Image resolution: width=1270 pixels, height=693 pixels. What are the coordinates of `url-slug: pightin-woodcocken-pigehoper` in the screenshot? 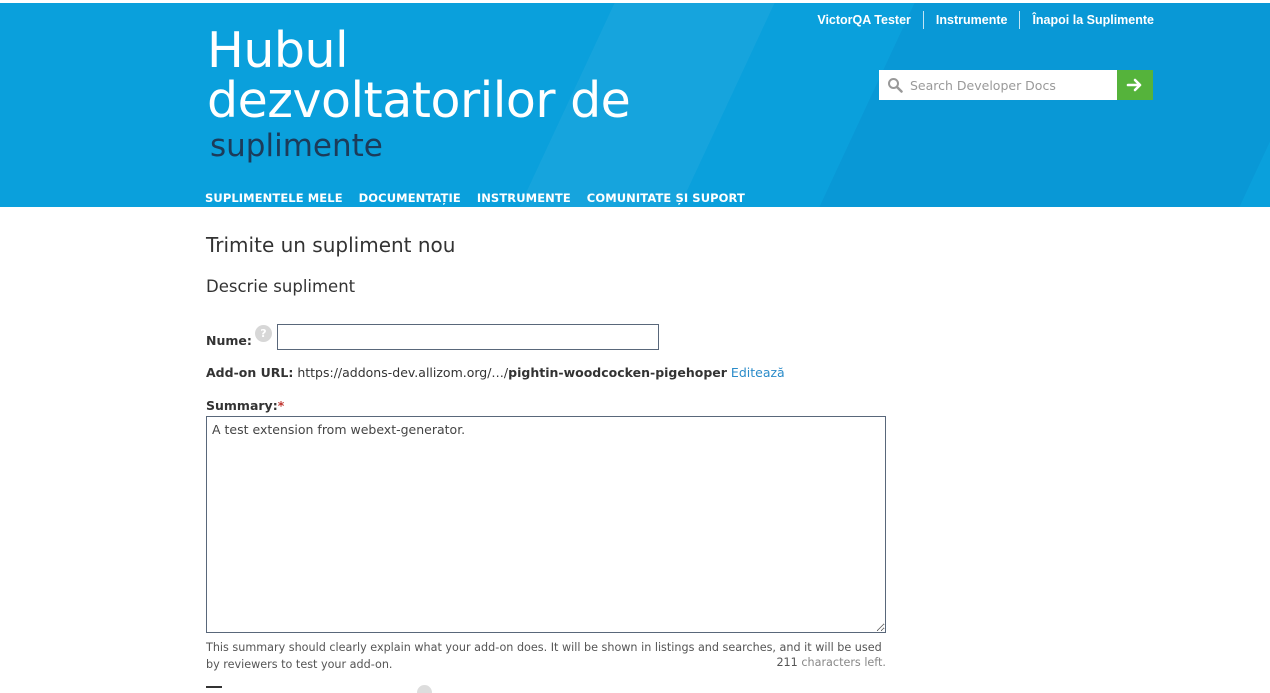 It's located at (617, 372).